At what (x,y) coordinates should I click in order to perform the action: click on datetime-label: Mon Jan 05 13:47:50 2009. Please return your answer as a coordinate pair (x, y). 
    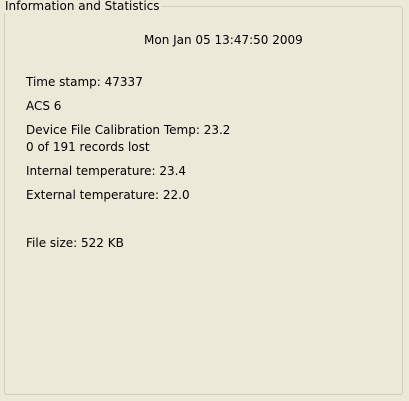
    Looking at the image, I should click on (223, 40).